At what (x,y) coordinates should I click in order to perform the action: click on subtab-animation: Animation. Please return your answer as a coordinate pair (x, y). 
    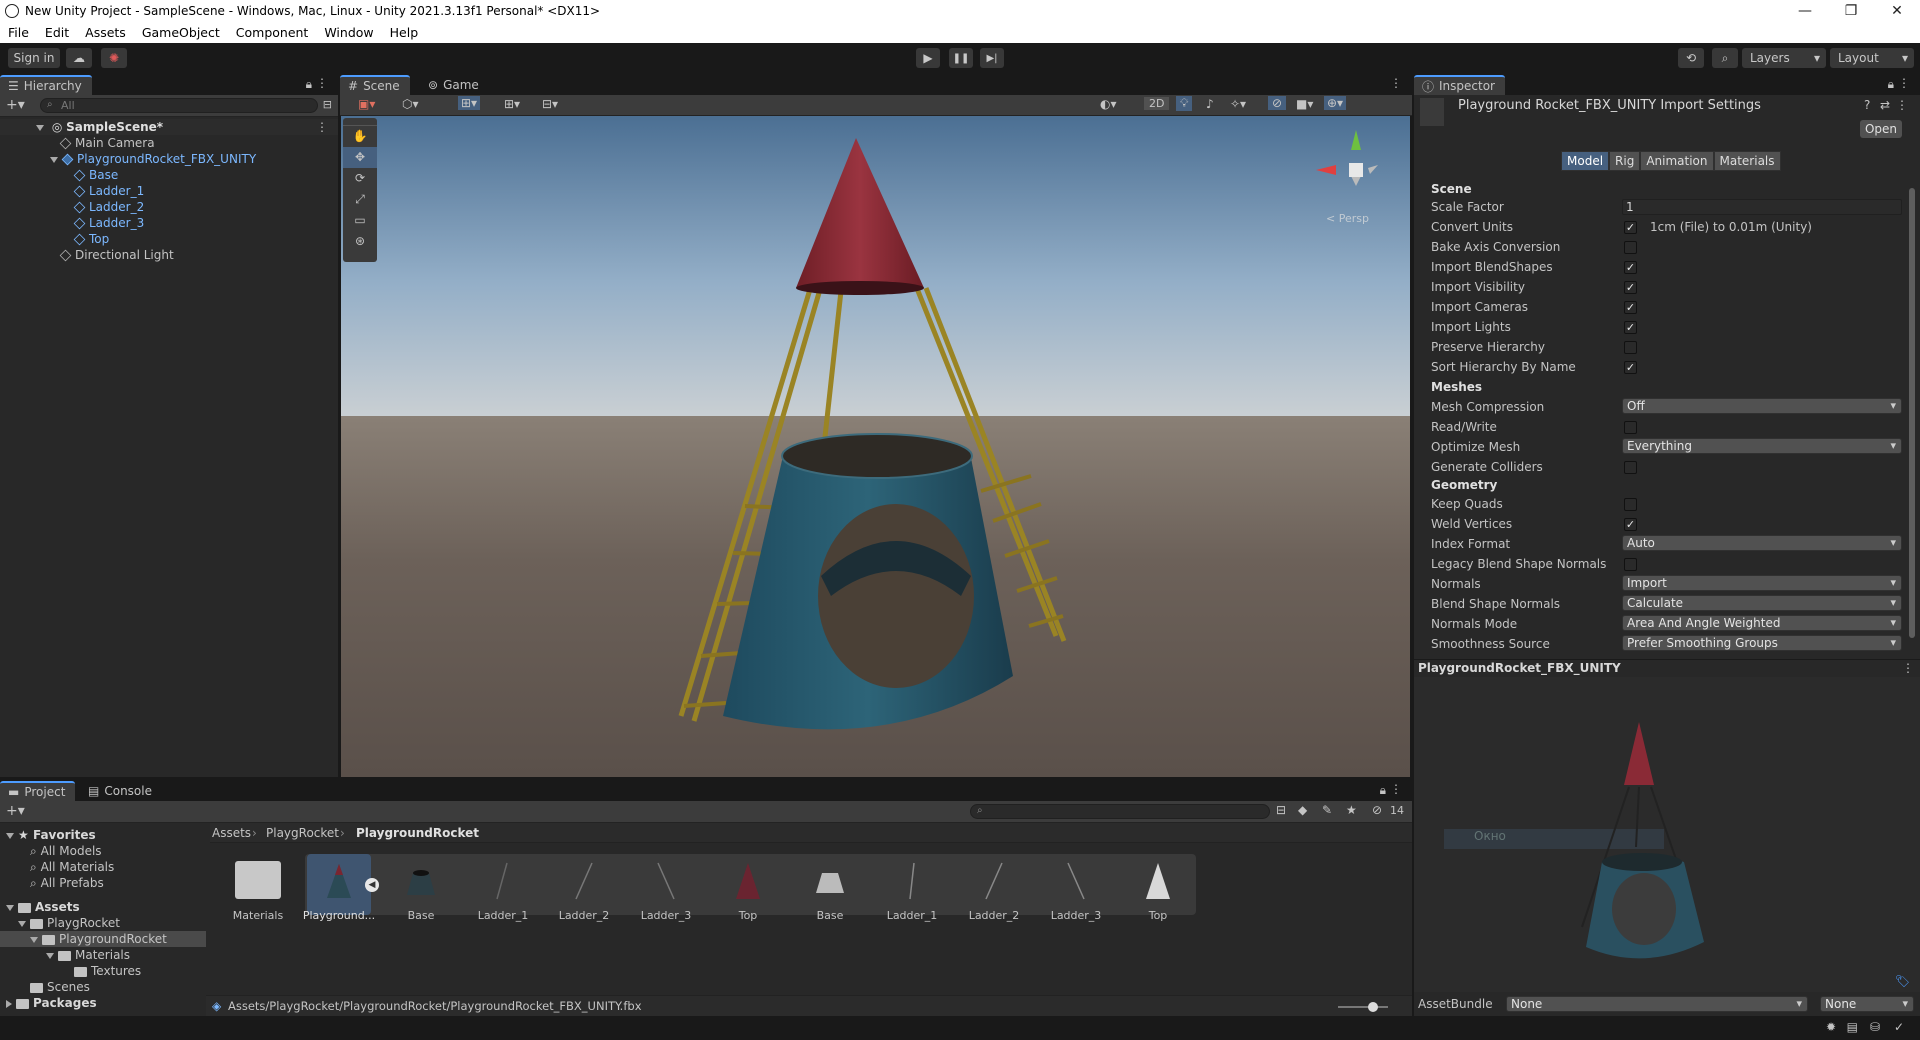
    Looking at the image, I should click on (1677, 161).